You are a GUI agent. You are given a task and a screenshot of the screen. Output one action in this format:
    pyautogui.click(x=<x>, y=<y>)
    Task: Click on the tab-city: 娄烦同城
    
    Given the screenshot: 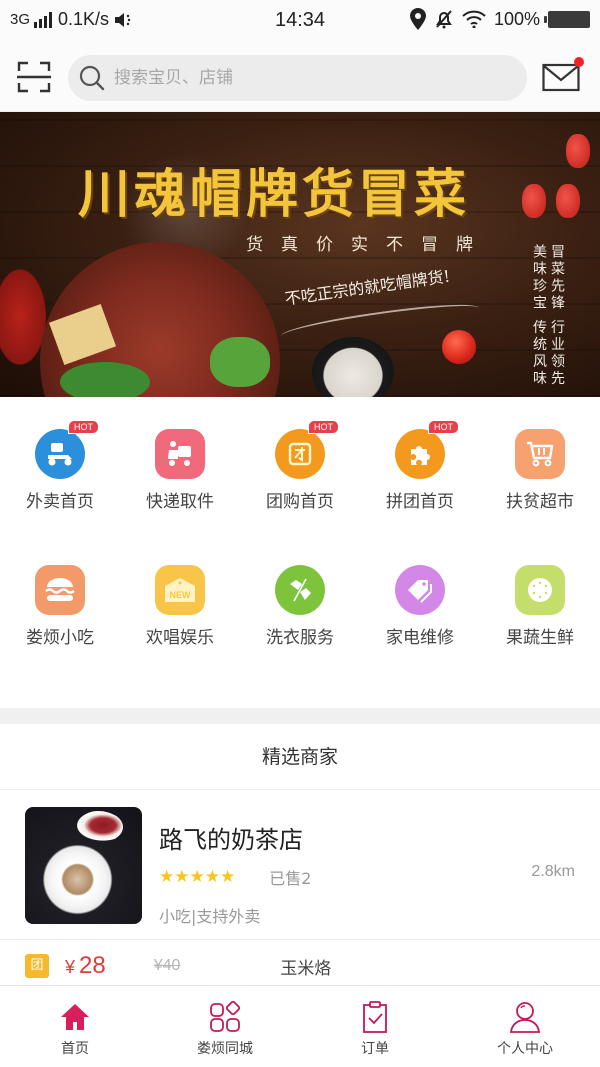 What is the action you would take?
    pyautogui.click(x=225, y=1026)
    